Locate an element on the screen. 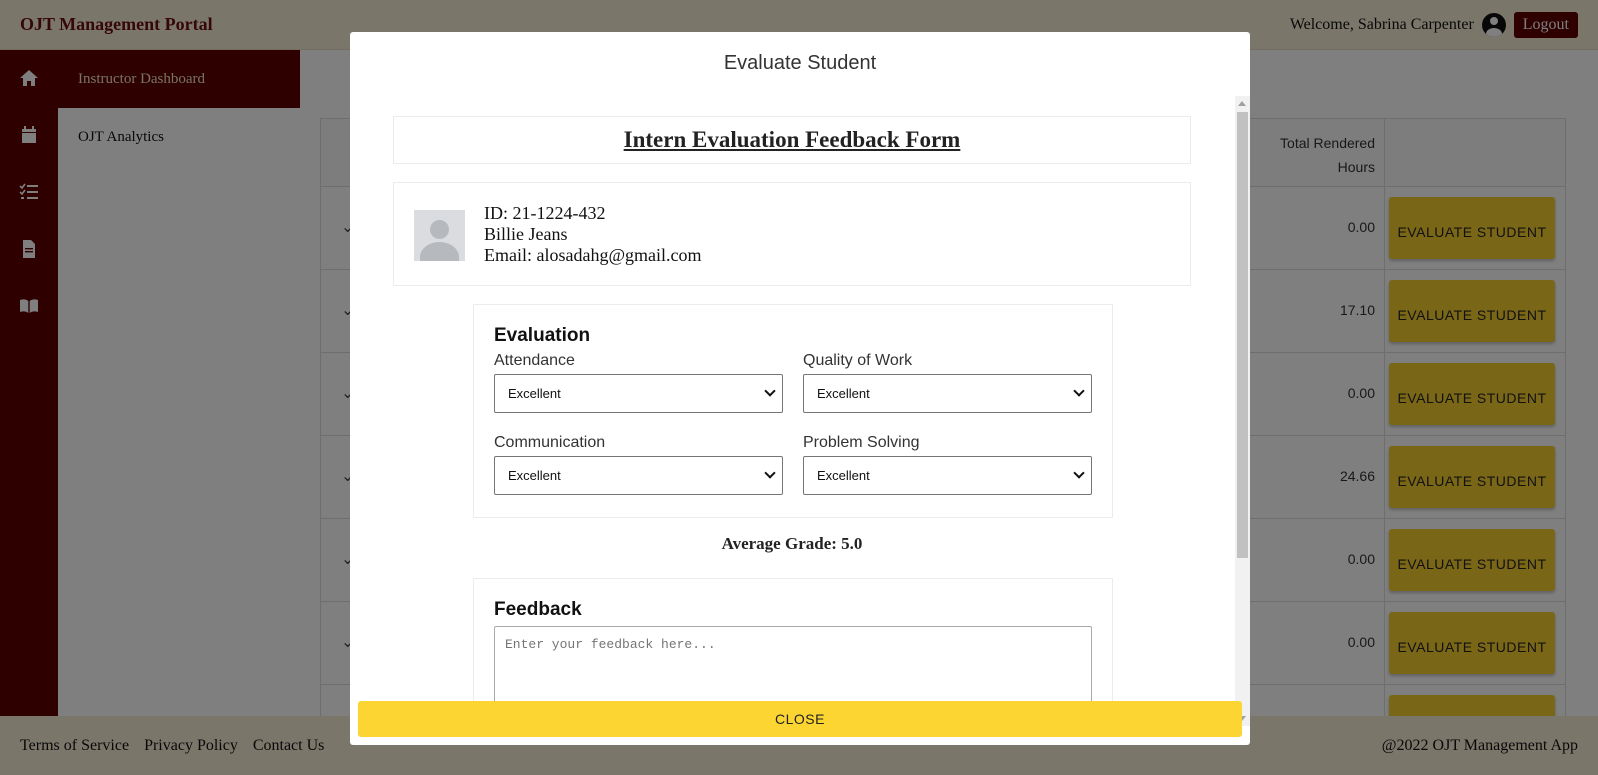  problem-solving-label: Problem Solving is located at coordinates (861, 442).